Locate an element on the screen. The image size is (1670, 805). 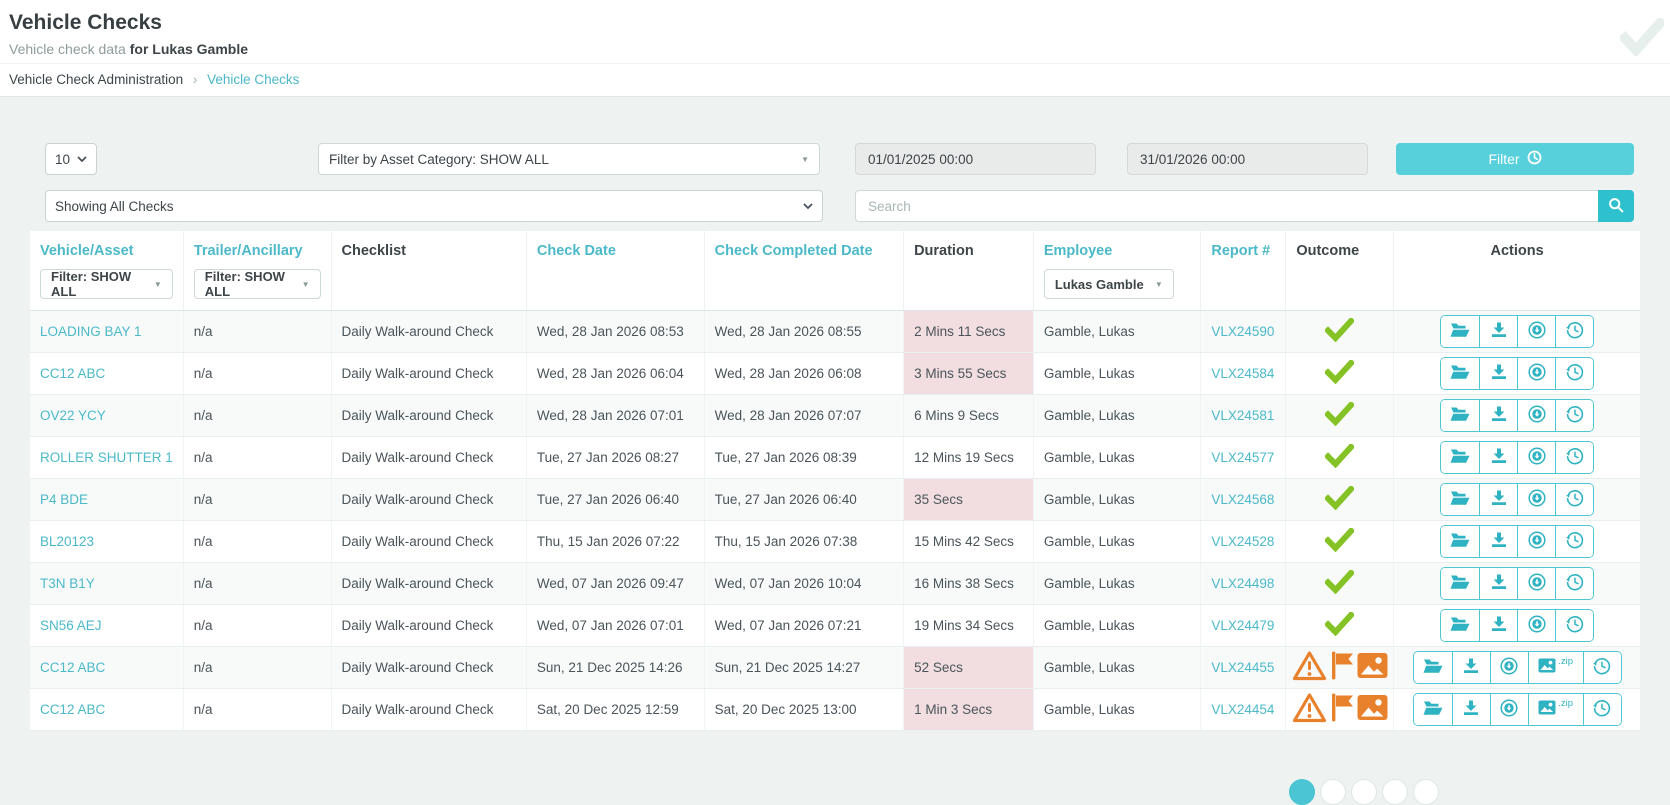
filter-button: Filter is located at coordinates (1515, 159).